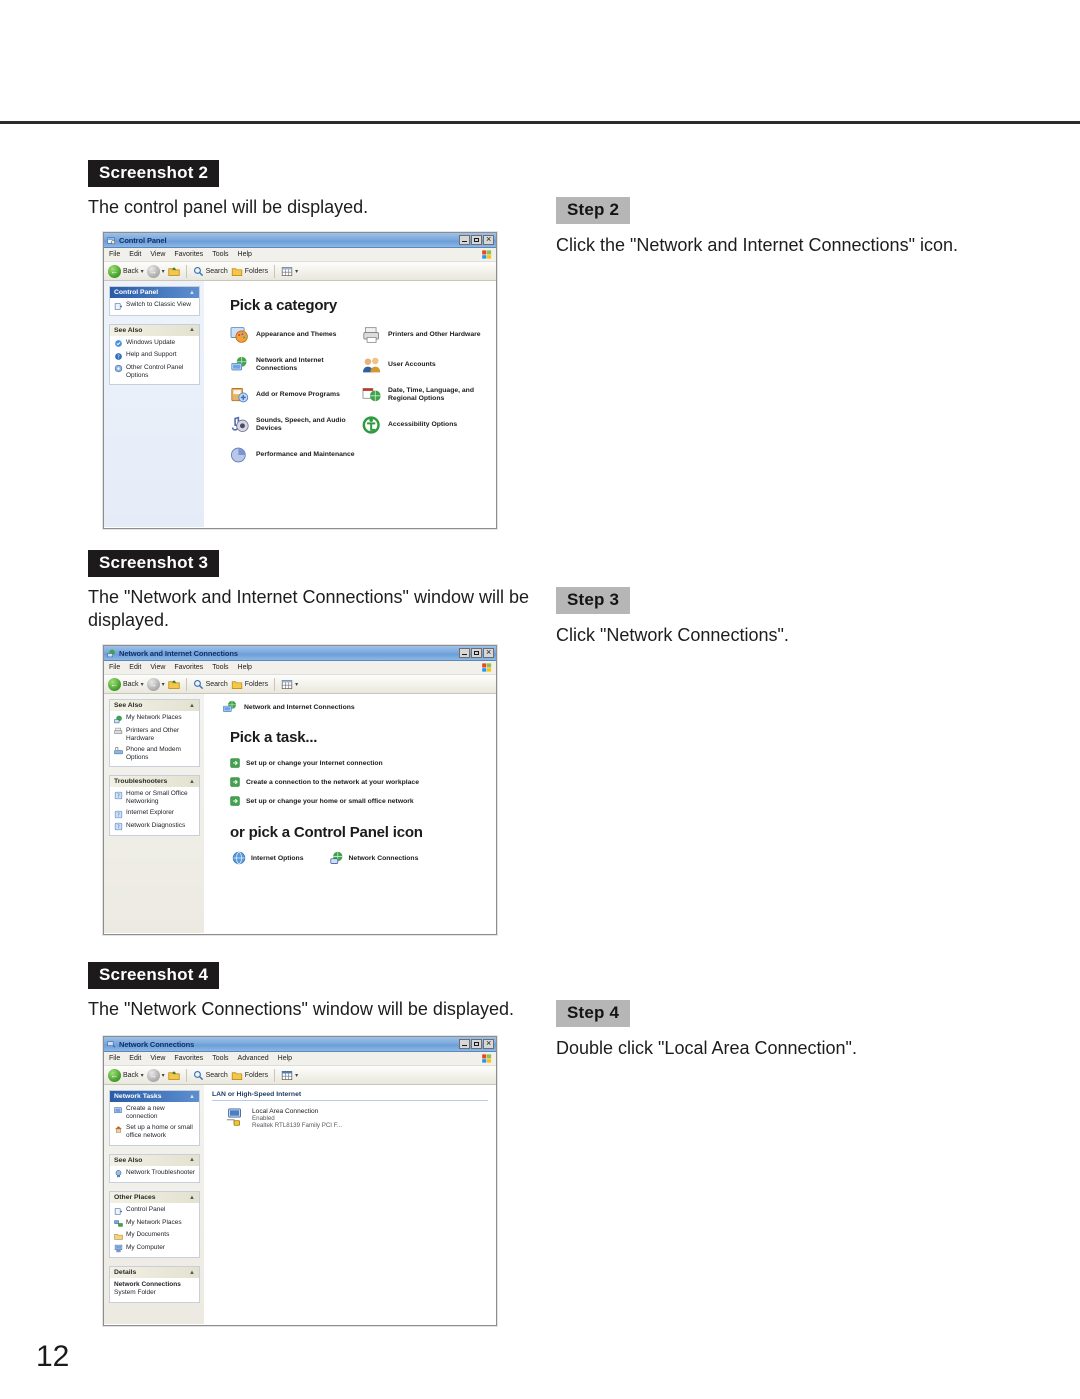 The height and width of the screenshot is (1399, 1080). I want to click on views-button: ▾, so click(289, 684).